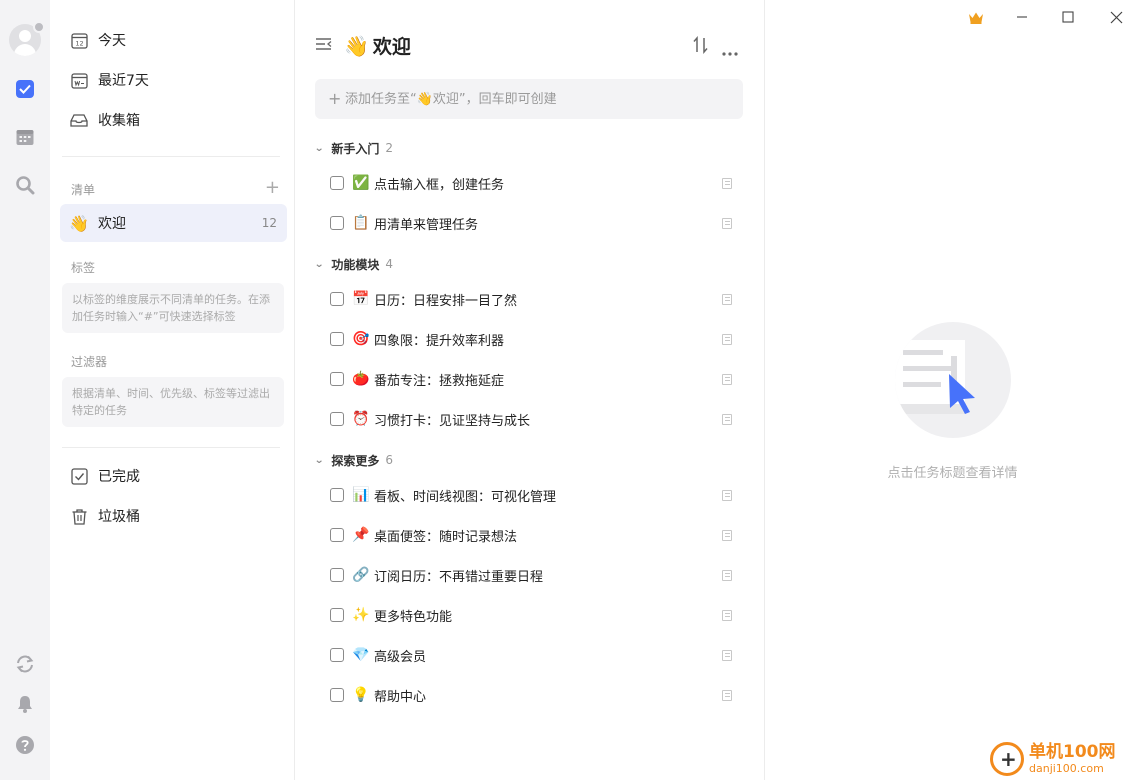 The width and height of the screenshot is (1140, 780). What do you see at coordinates (452, 419) in the screenshot?
I see `task-title: 习惯打卡：见证坚持与成长` at bounding box center [452, 419].